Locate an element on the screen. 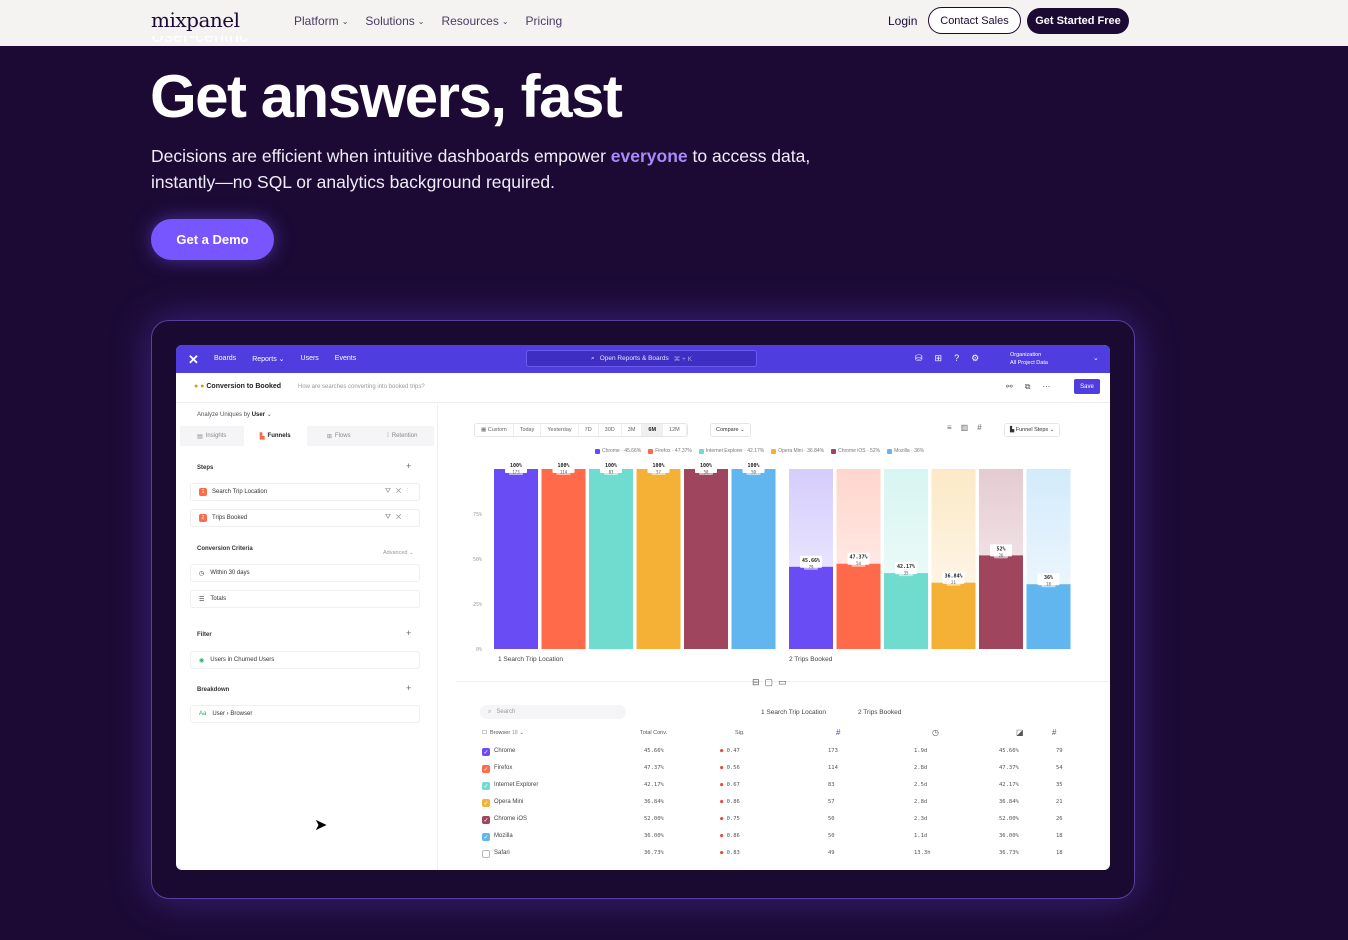 This screenshot has width=1348, height=940. gear-icon: ⚙ is located at coordinates (975, 358).